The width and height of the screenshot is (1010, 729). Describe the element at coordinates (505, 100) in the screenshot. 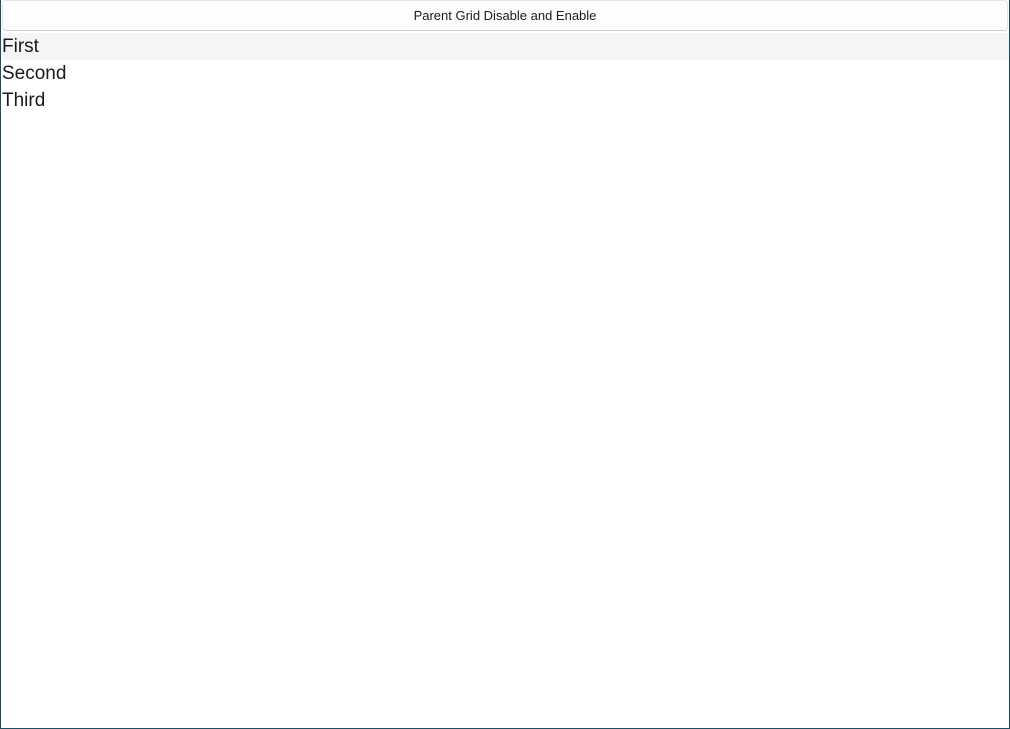

I see `list-item-third: Third` at that location.